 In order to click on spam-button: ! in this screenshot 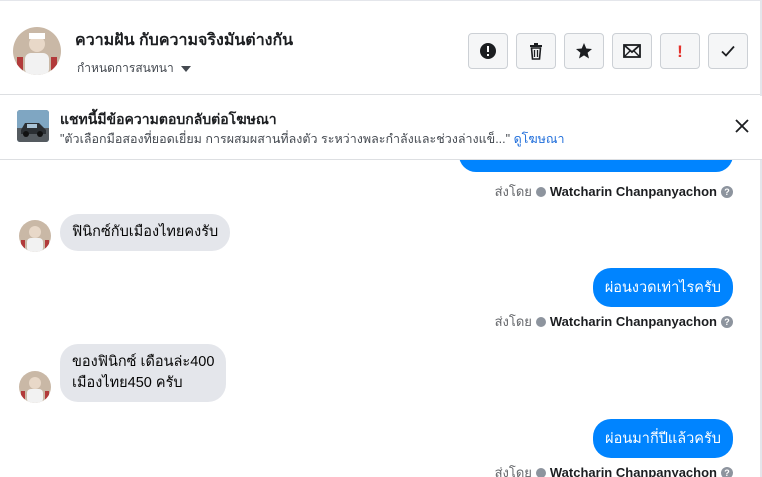, I will do `click(680, 51)`.